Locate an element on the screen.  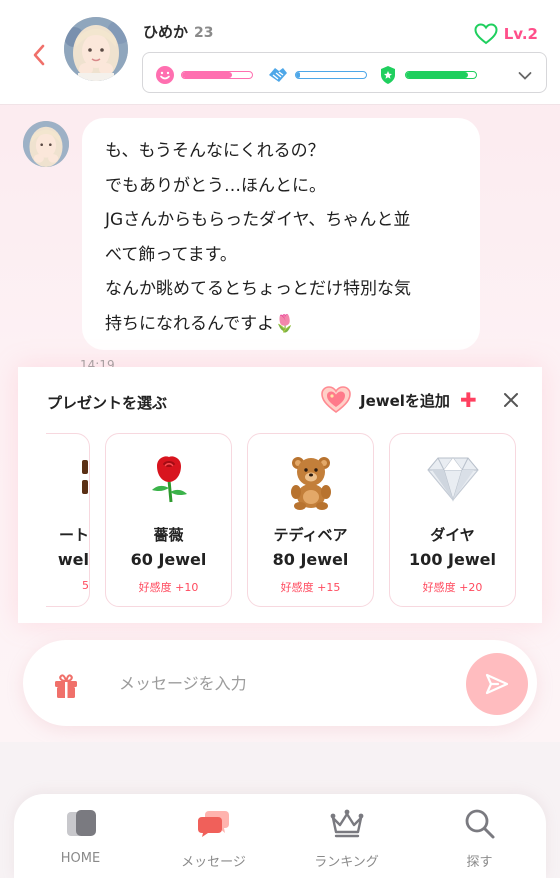
level-indicator: Lv.2 is located at coordinates (506, 34).